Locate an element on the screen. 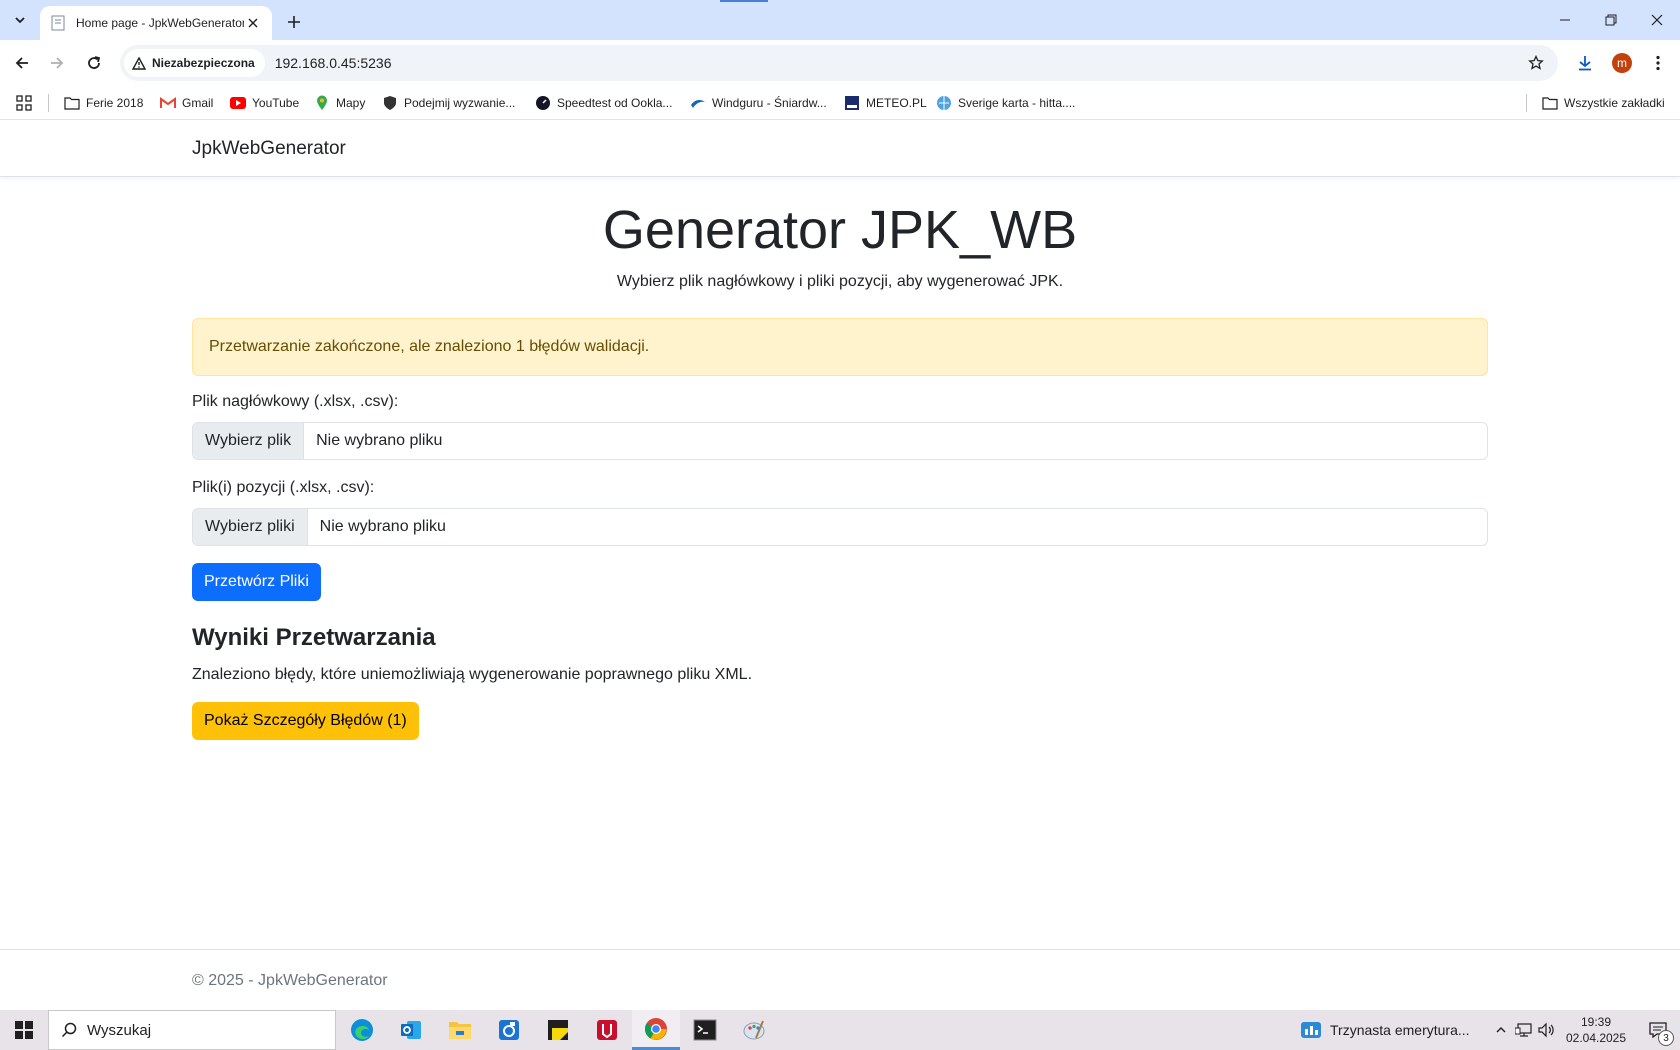 Image resolution: width=1680 pixels, height=1050 pixels. terminal-icon is located at coordinates (705, 1030).